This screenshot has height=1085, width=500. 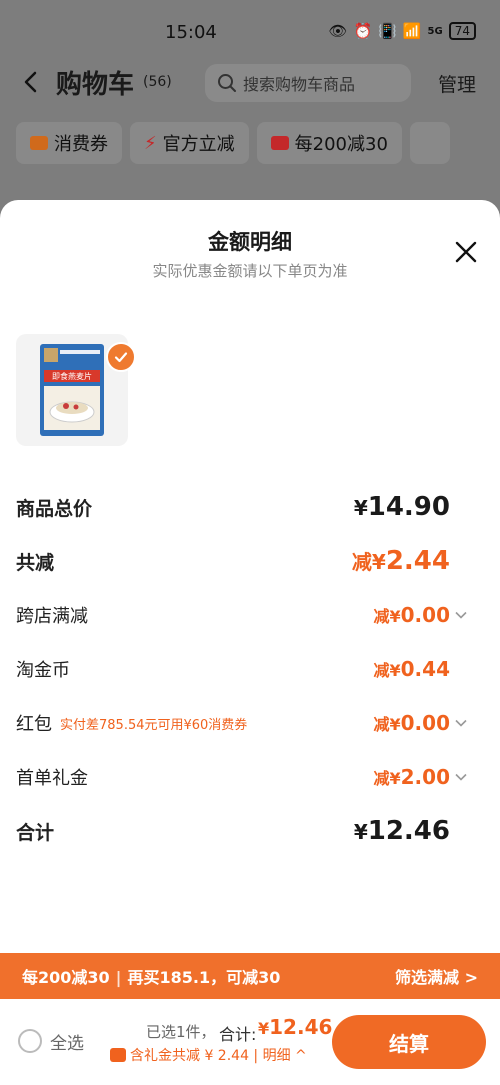 What do you see at coordinates (238, 1034) in the screenshot?
I see `total-label: 合计:` at bounding box center [238, 1034].